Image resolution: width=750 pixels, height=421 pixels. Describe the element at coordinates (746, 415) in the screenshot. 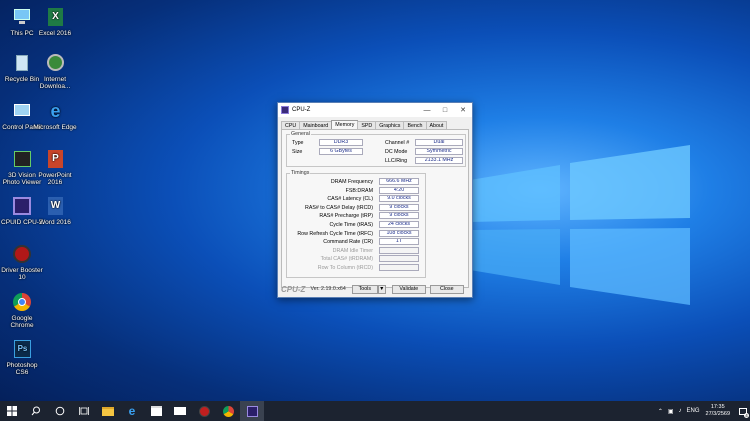

I see `notification-count: 4` at that location.